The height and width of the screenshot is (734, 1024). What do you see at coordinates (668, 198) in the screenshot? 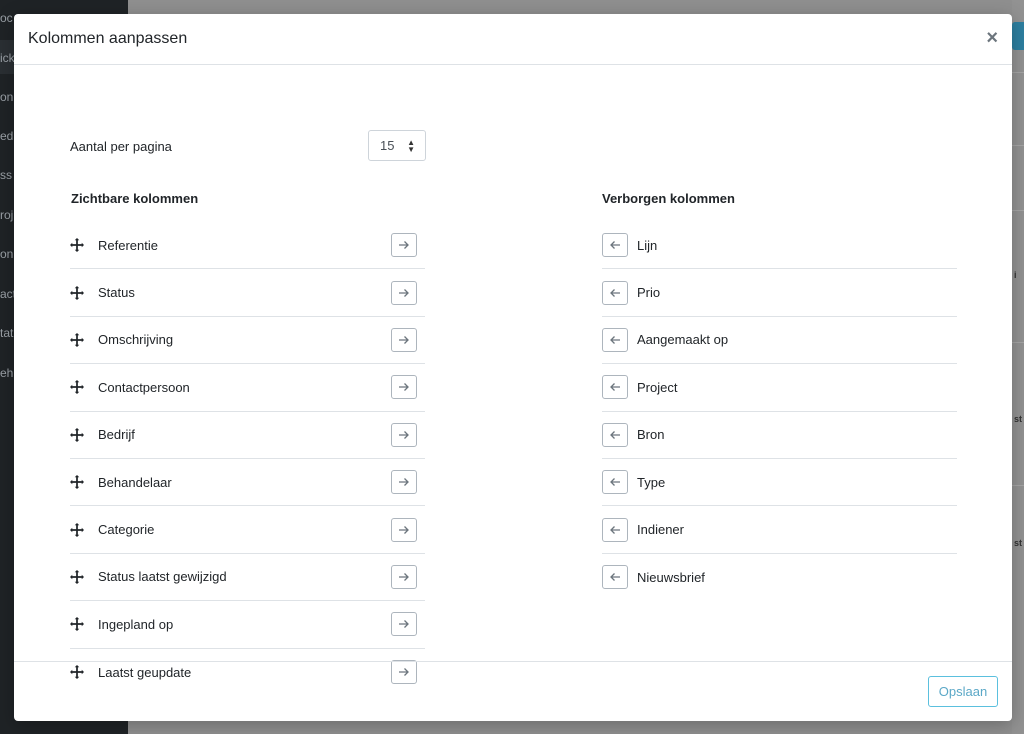
I see `hidden-columns-heading: Verborgen kolommen` at bounding box center [668, 198].